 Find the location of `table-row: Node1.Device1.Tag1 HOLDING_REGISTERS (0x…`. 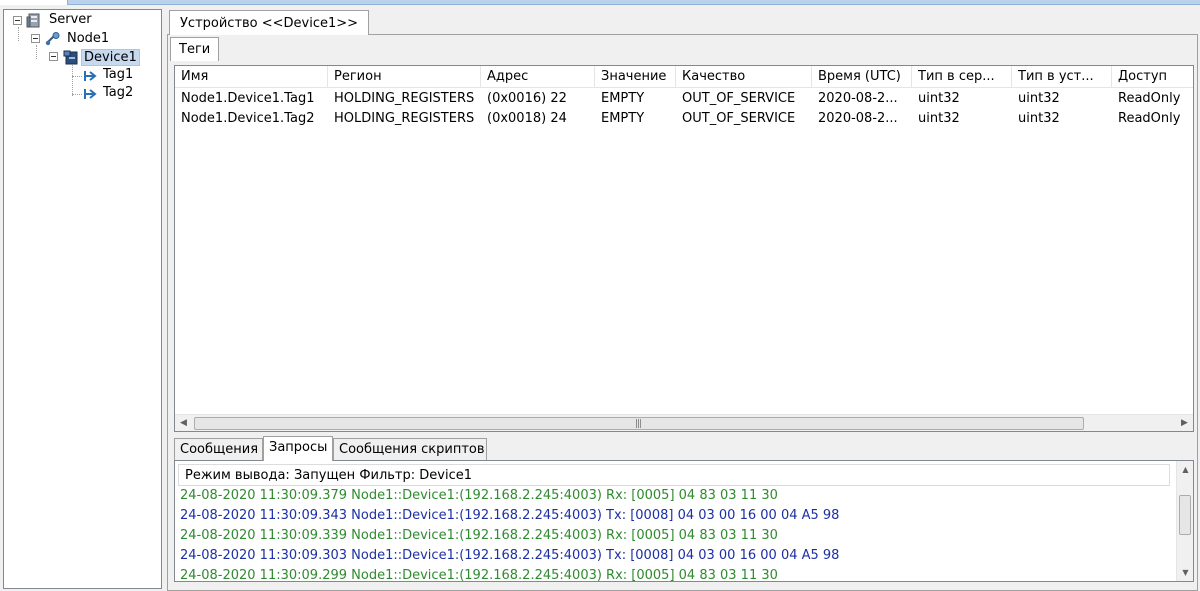

table-row: Node1.Device1.Tag1 HOLDING_REGISTERS (0x… is located at coordinates (684, 99).